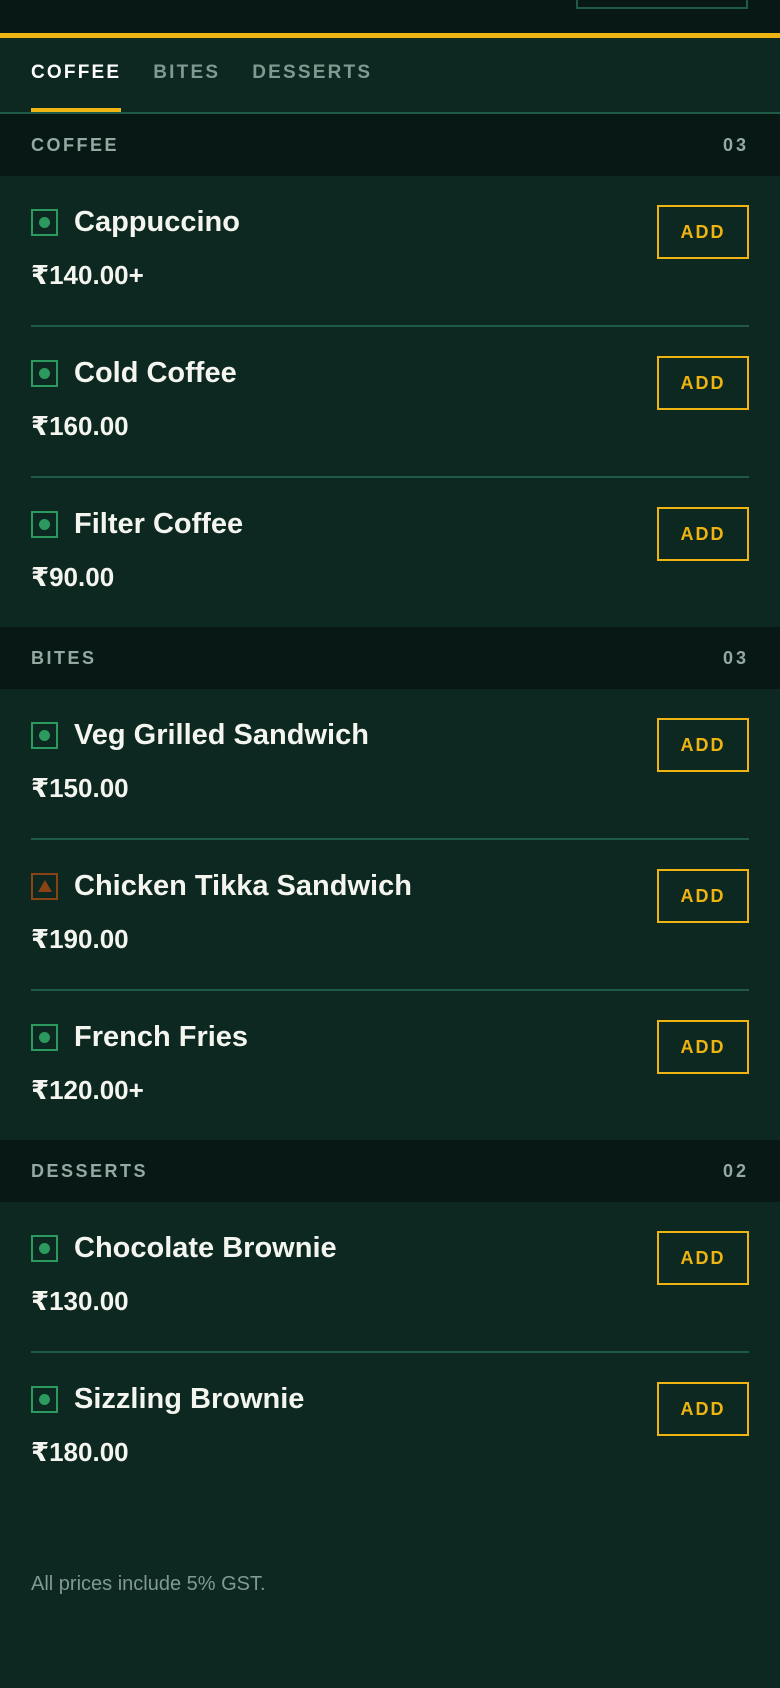  Describe the element at coordinates (243, 886) in the screenshot. I see `item-name: Chicken Tikka Sandwich` at that location.